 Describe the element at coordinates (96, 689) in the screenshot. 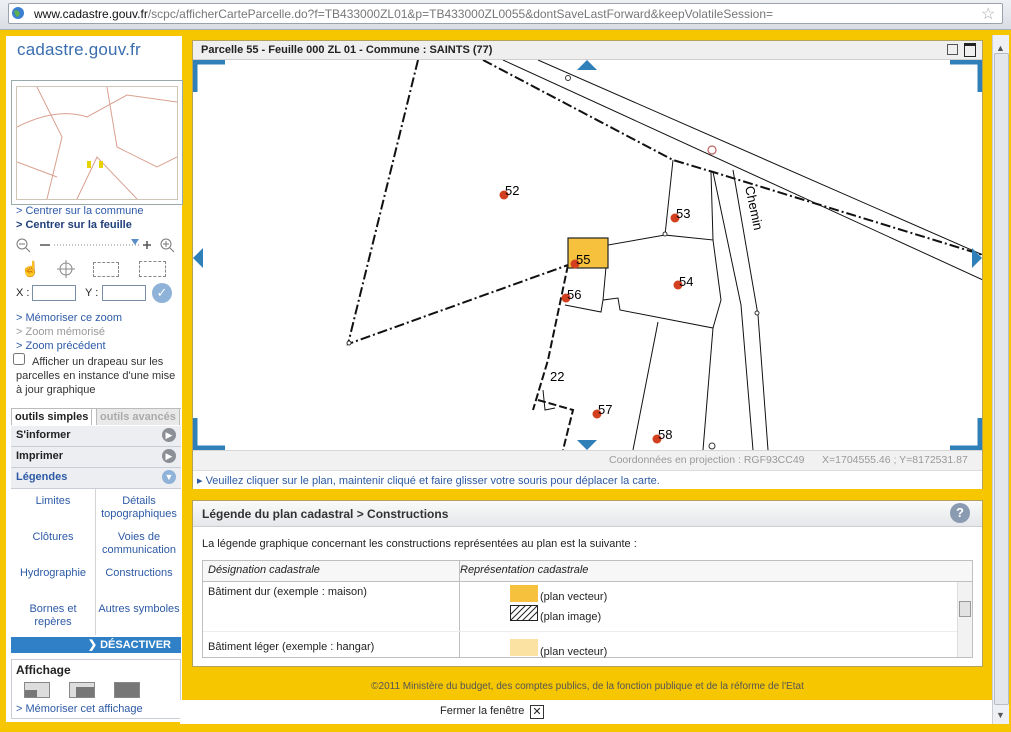

I see `display-panel: Affichage > Mémoriser cet affichage` at that location.